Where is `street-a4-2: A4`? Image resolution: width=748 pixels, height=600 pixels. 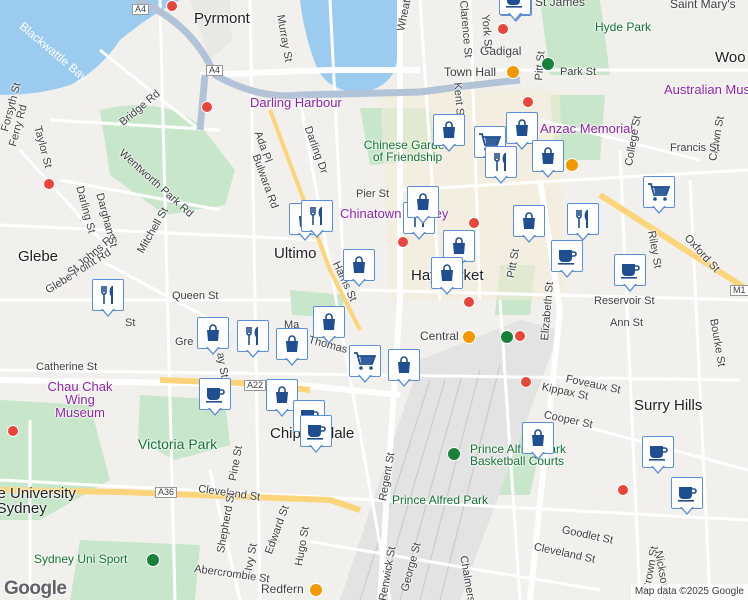 street-a4-2: A4 is located at coordinates (215, 70).